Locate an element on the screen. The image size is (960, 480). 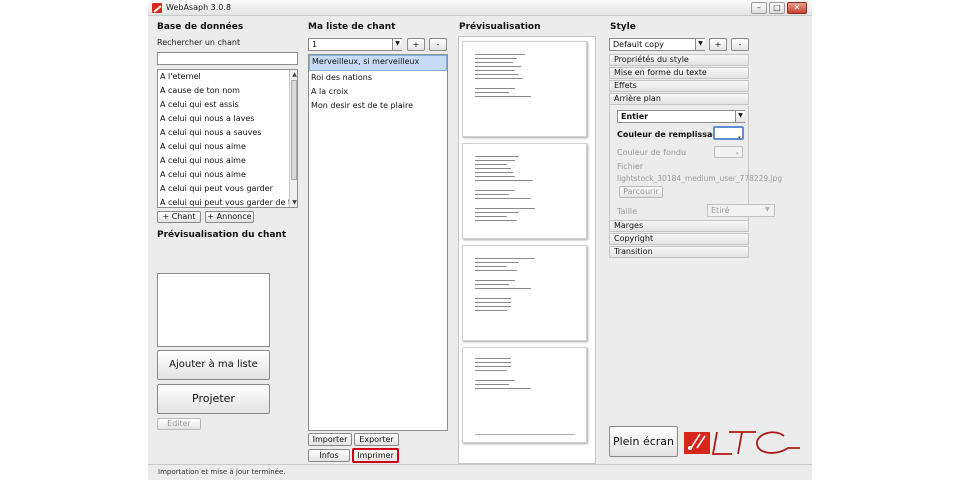
project-button: Projeter is located at coordinates (213, 399).